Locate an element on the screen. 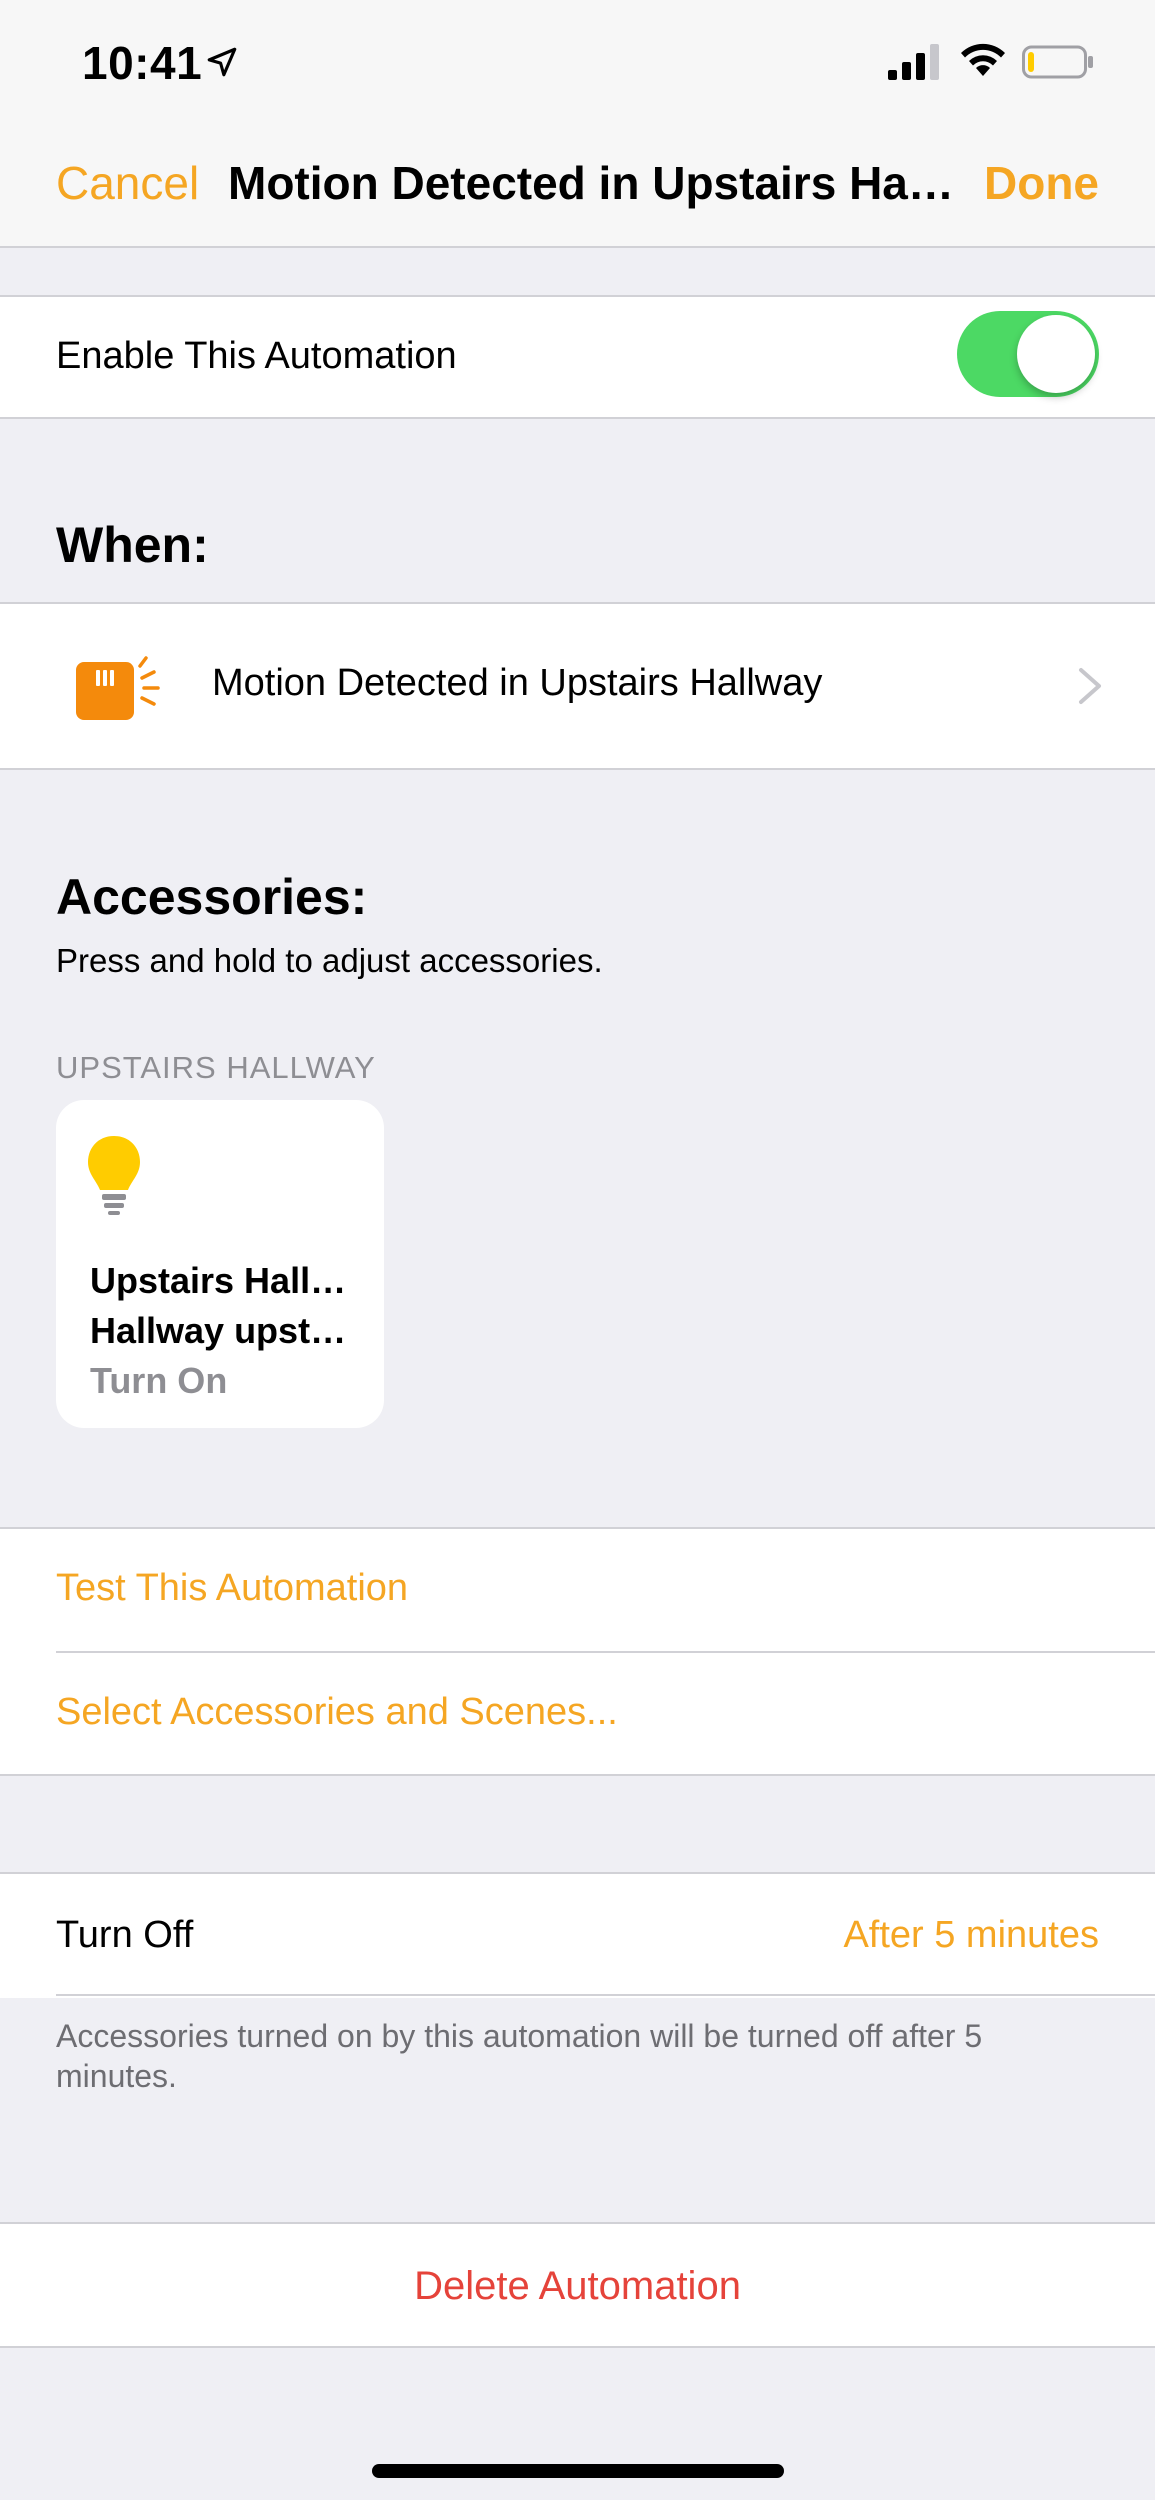 This screenshot has height=2500, width=1155. battery-icon is located at coordinates (1057, 62).